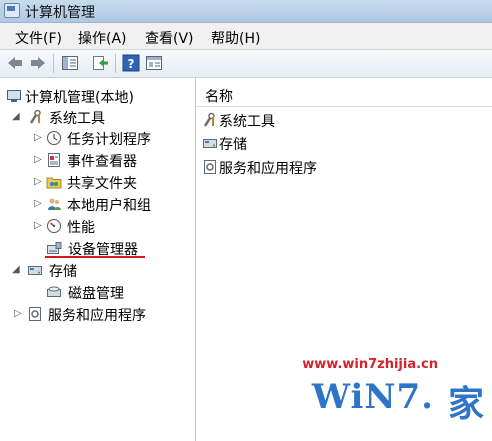 This screenshot has width=492, height=441. I want to click on tree-item-label: 磁盘管理, so click(96, 294).